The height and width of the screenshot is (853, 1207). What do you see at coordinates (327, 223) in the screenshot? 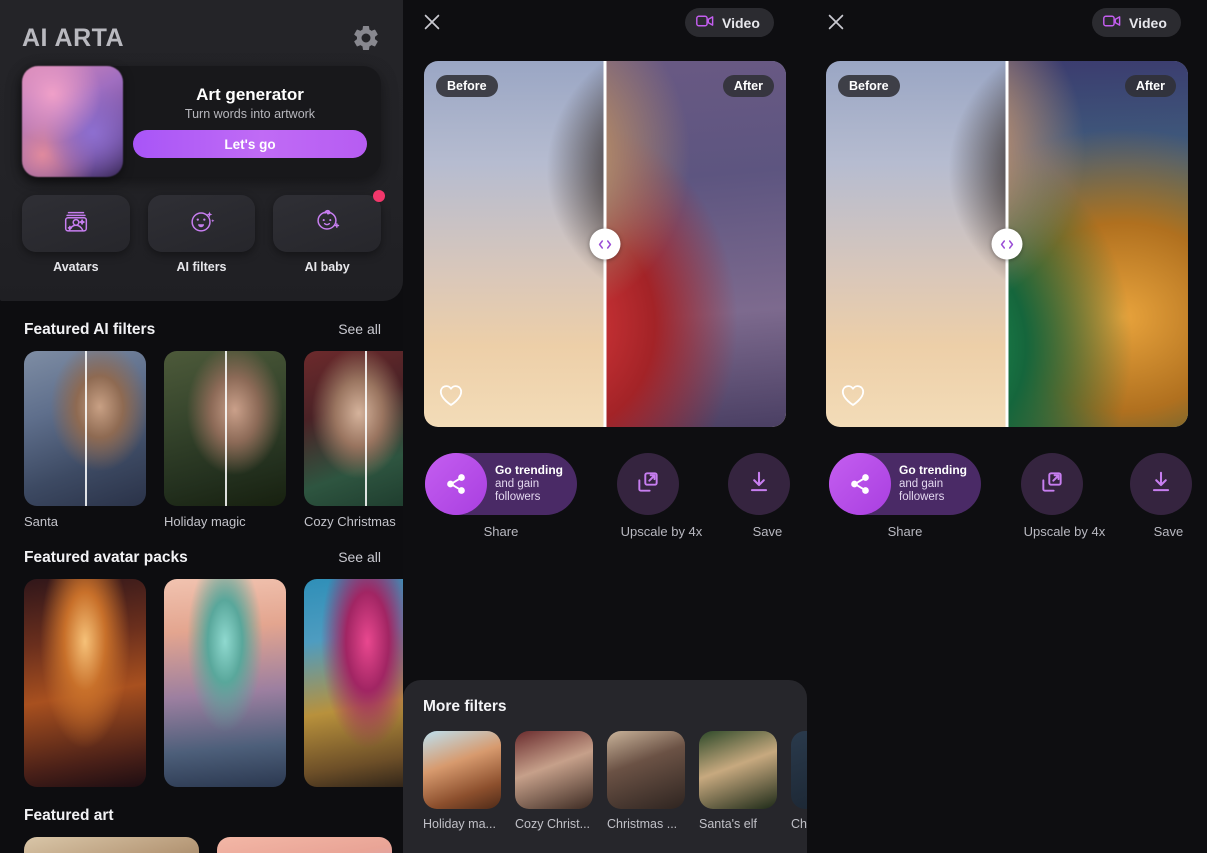
I see `quick-action-ai-baby-card` at bounding box center [327, 223].